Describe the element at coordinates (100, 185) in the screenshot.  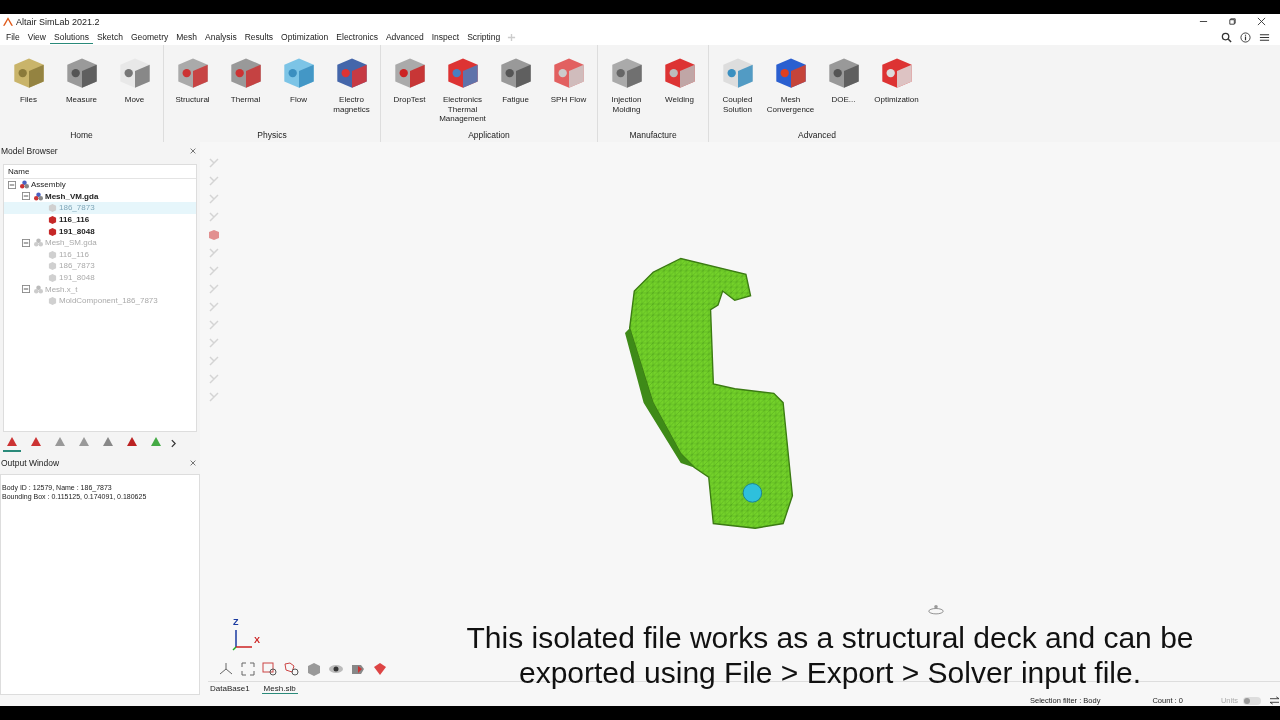
I see `tree-item: Assembly` at that location.